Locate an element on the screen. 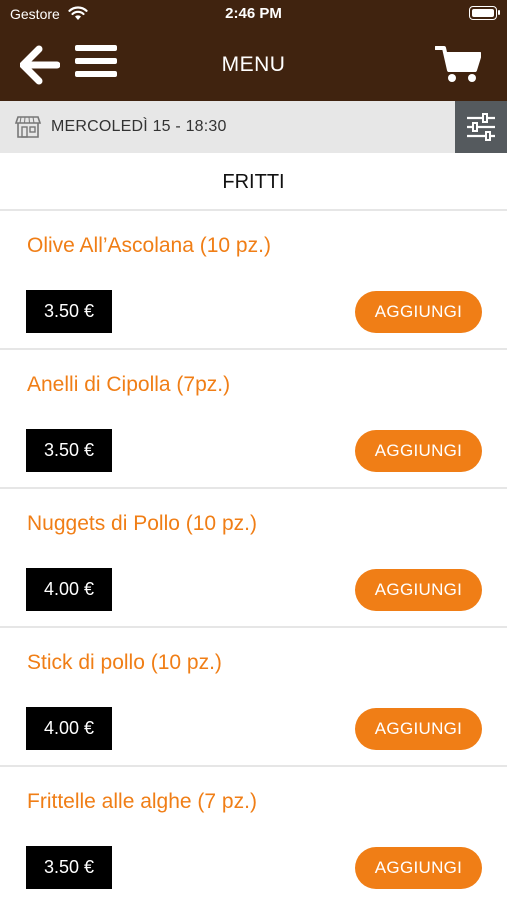 Image resolution: width=507 pixels, height=900 pixels. cart-icon is located at coordinates (458, 64).